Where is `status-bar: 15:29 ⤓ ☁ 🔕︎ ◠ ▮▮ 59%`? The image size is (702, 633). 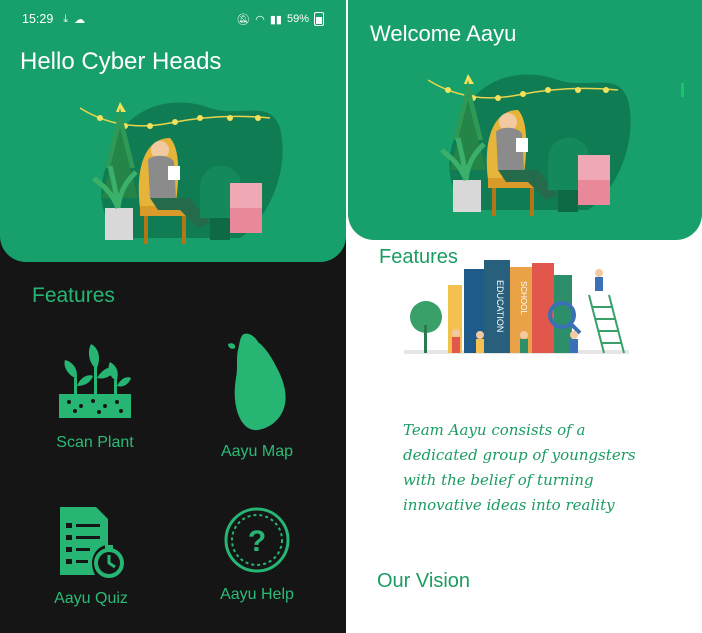 status-bar: 15:29 ⤓ ☁ 🔕︎ ◠ ▮▮ 59% is located at coordinates (173, 19).